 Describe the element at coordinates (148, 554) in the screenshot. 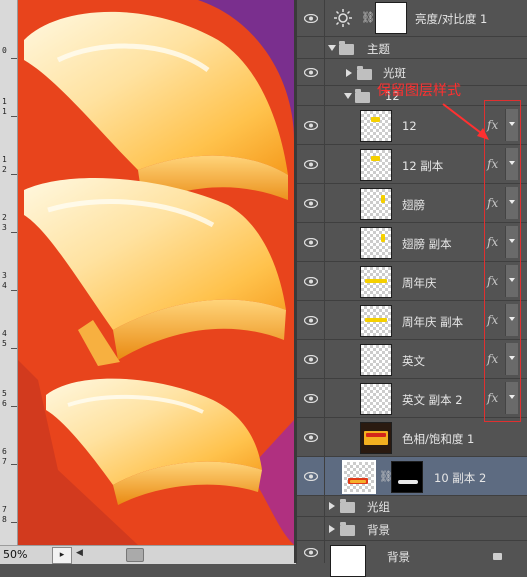

I see `status-bar: 50% ▸ ◀` at that location.